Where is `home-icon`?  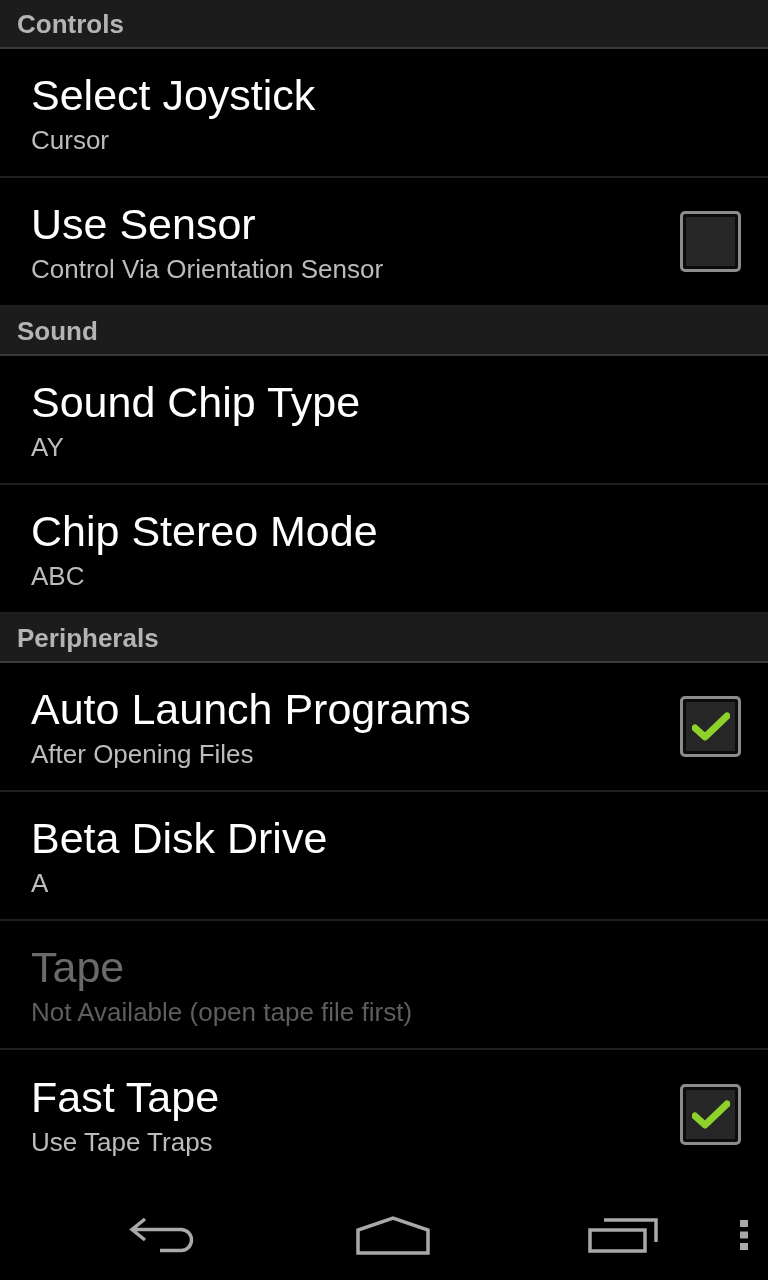
home-icon is located at coordinates (393, 1235).